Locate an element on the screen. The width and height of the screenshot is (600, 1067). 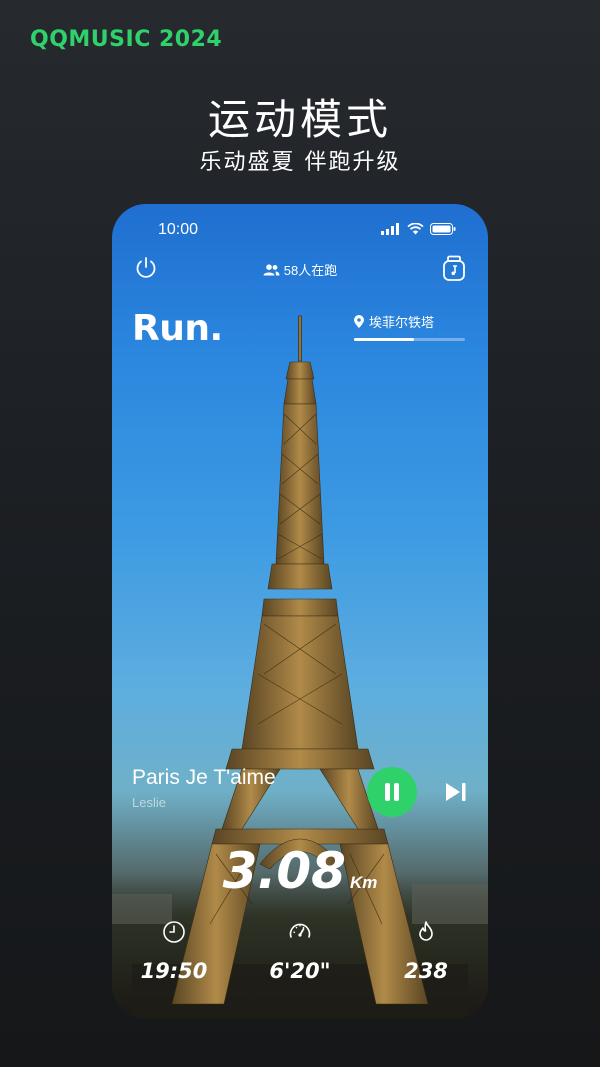
stat-pace: 6'20" is located at coordinates (300, 951).